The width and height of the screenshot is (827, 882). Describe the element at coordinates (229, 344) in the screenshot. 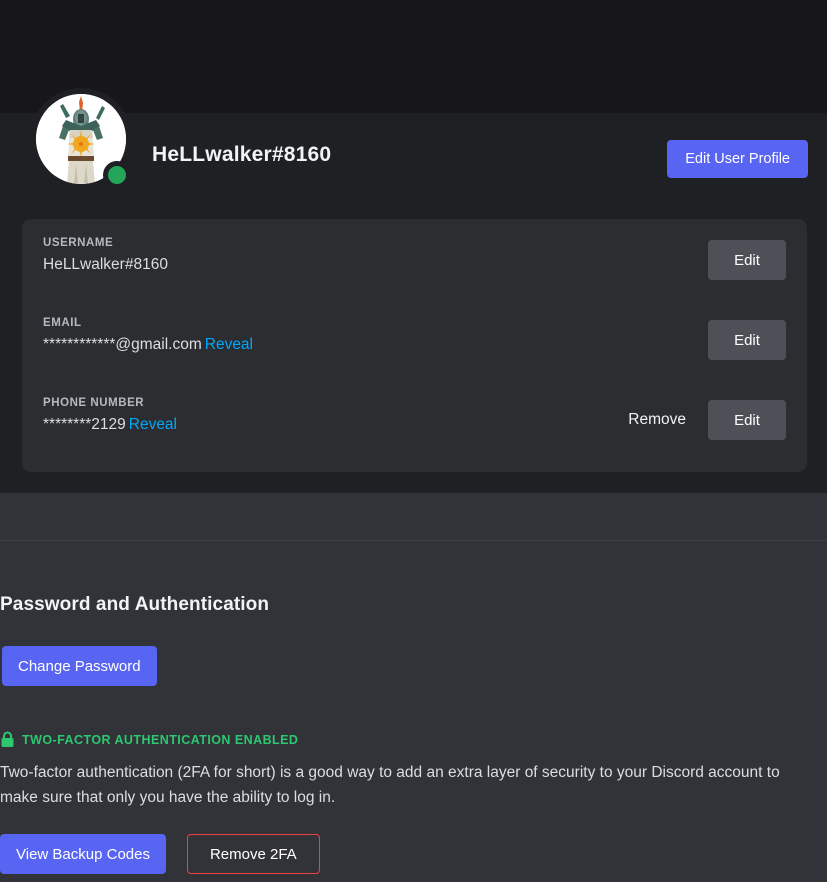

I see `reveal-email-link: Reveal` at that location.